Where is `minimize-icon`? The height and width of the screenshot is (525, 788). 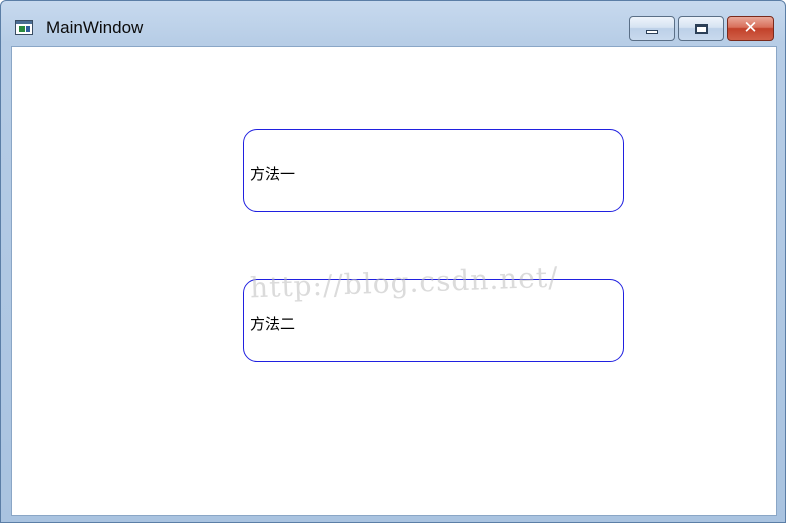 minimize-icon is located at coordinates (652, 31).